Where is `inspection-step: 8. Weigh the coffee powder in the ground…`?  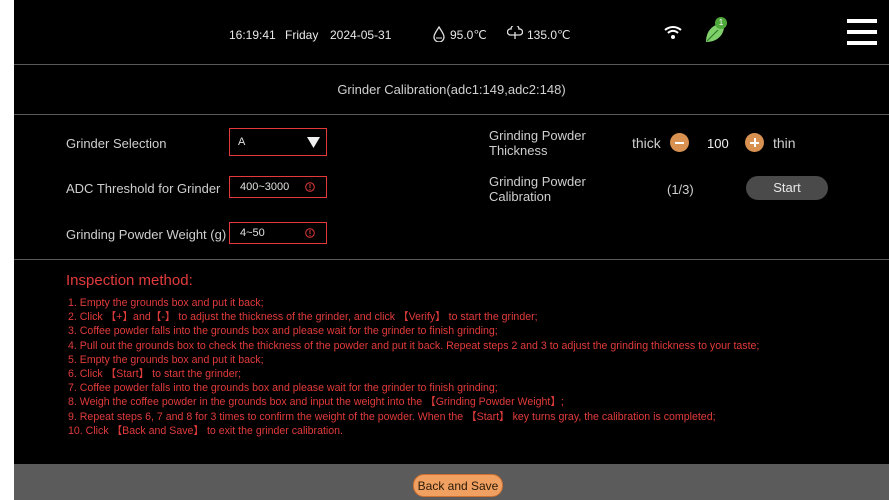 inspection-step: 8. Weigh the coffee powder in the ground… is located at coordinates (316, 402).